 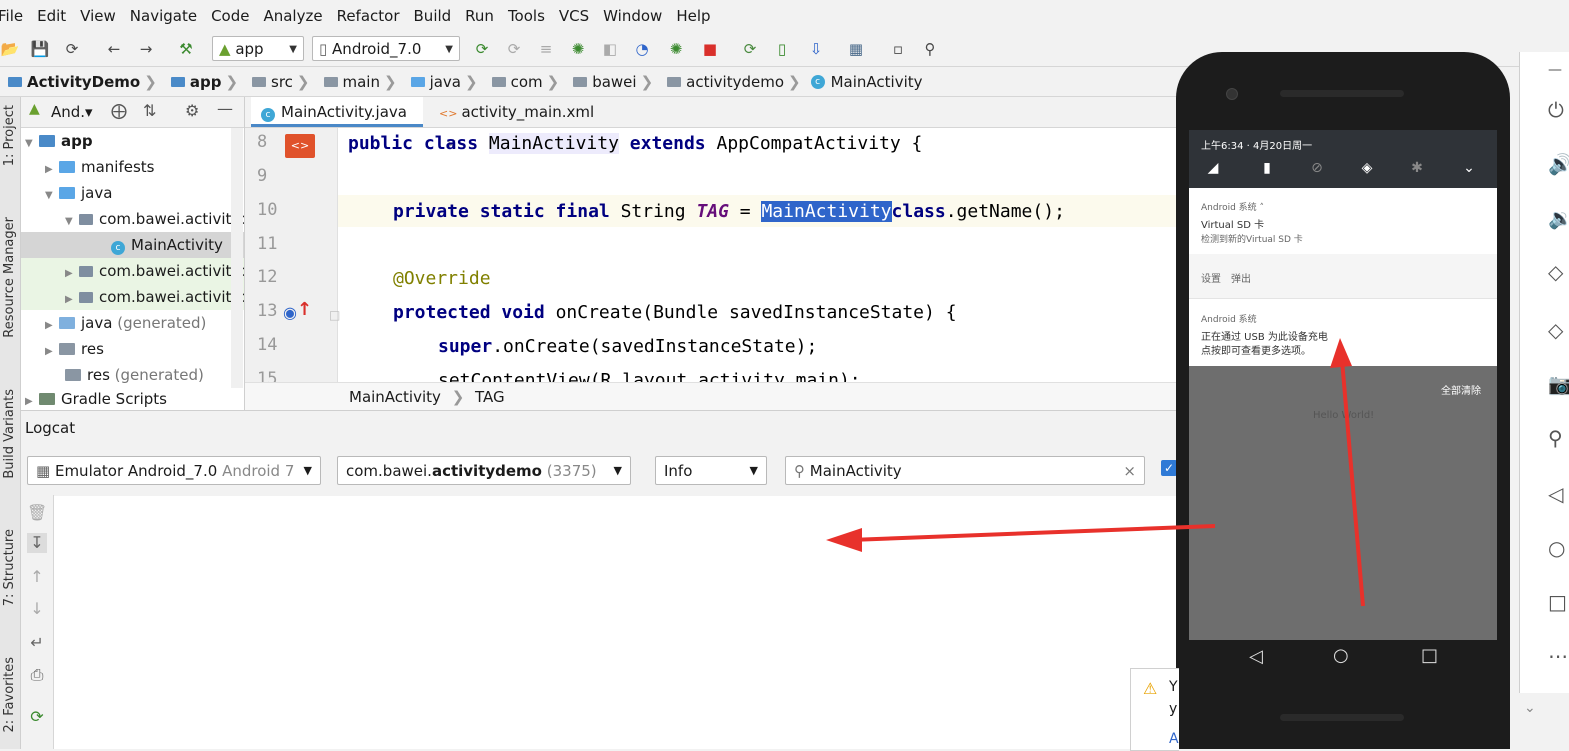 What do you see at coordinates (844, 540) in the screenshot?
I see `annotation-arrowhead-left` at bounding box center [844, 540].